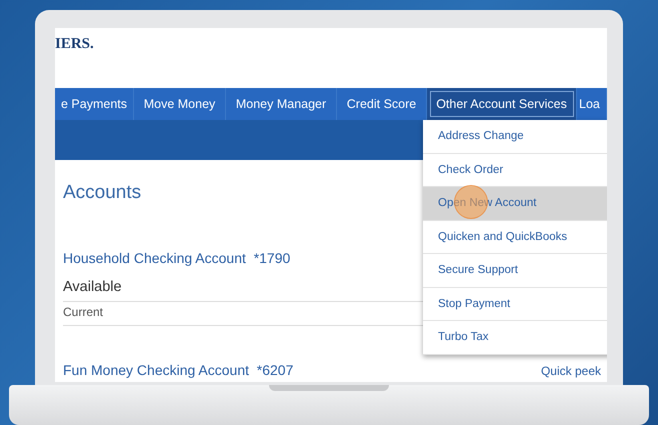 The height and width of the screenshot is (425, 658). What do you see at coordinates (102, 193) in the screenshot?
I see `page-title: Accounts` at bounding box center [102, 193].